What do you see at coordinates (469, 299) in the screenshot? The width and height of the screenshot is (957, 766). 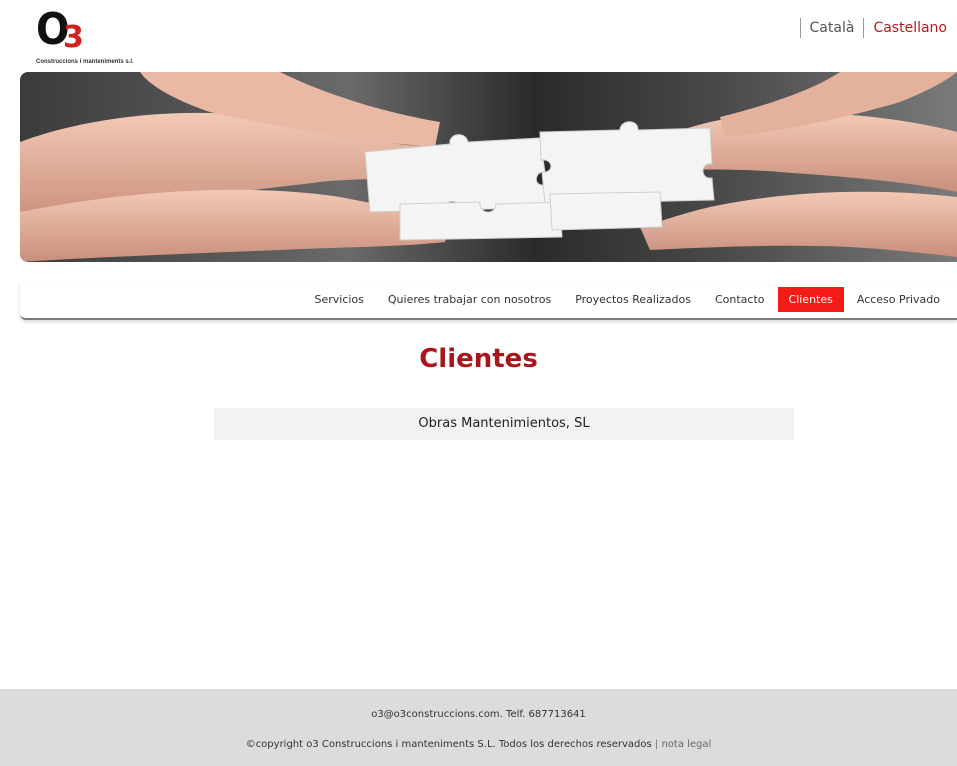 I see `nav-item-trabajar: Quieres trabajar con nosotros` at bounding box center [469, 299].